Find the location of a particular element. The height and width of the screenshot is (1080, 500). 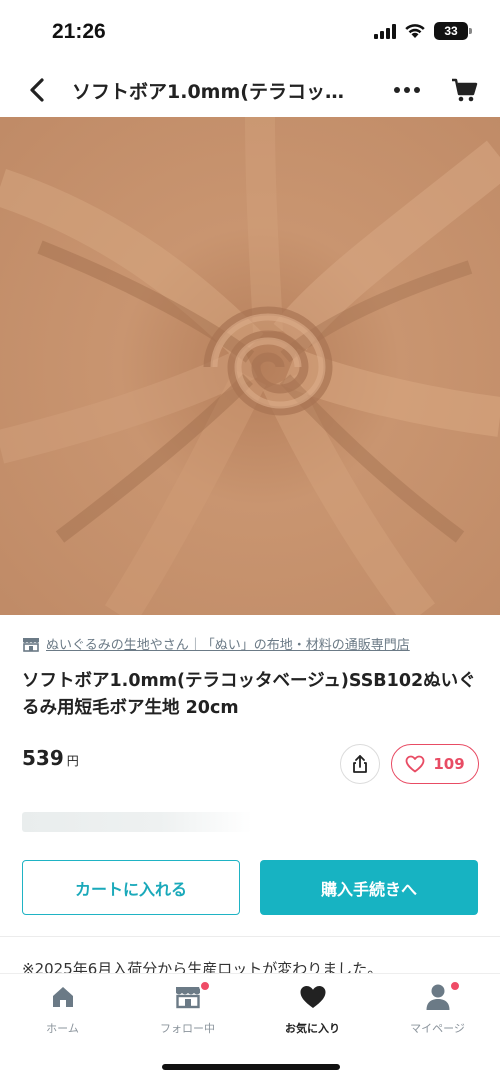

person-icon is located at coordinates (442, 996).